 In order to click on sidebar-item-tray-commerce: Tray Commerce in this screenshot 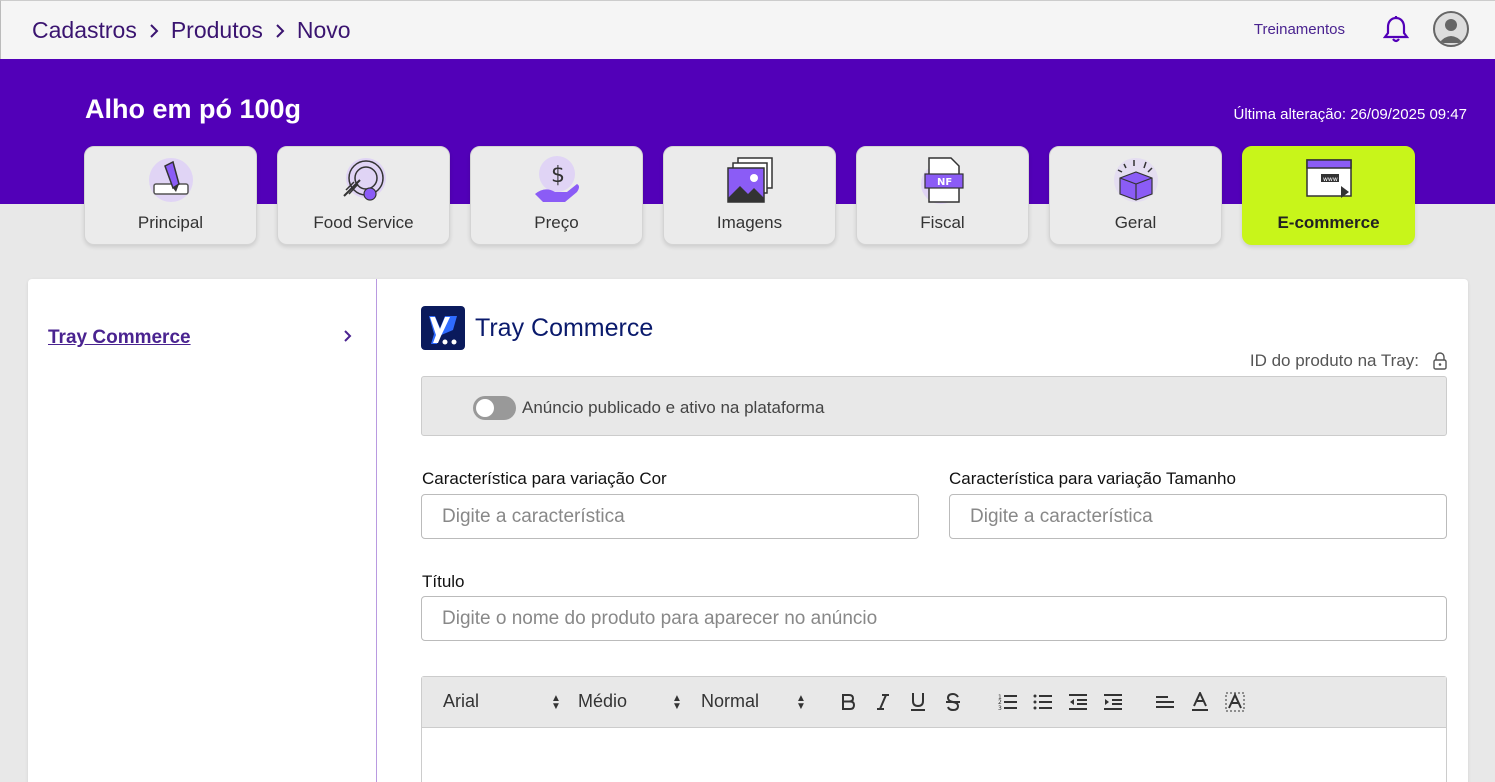, I will do `click(200, 338)`.